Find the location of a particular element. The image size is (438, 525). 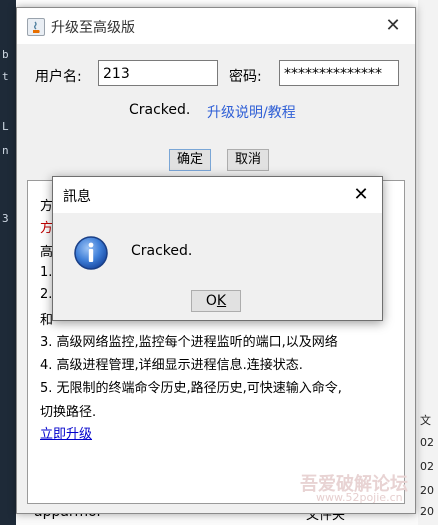

window-title: 升级至高级版 is located at coordinates (93, 28).